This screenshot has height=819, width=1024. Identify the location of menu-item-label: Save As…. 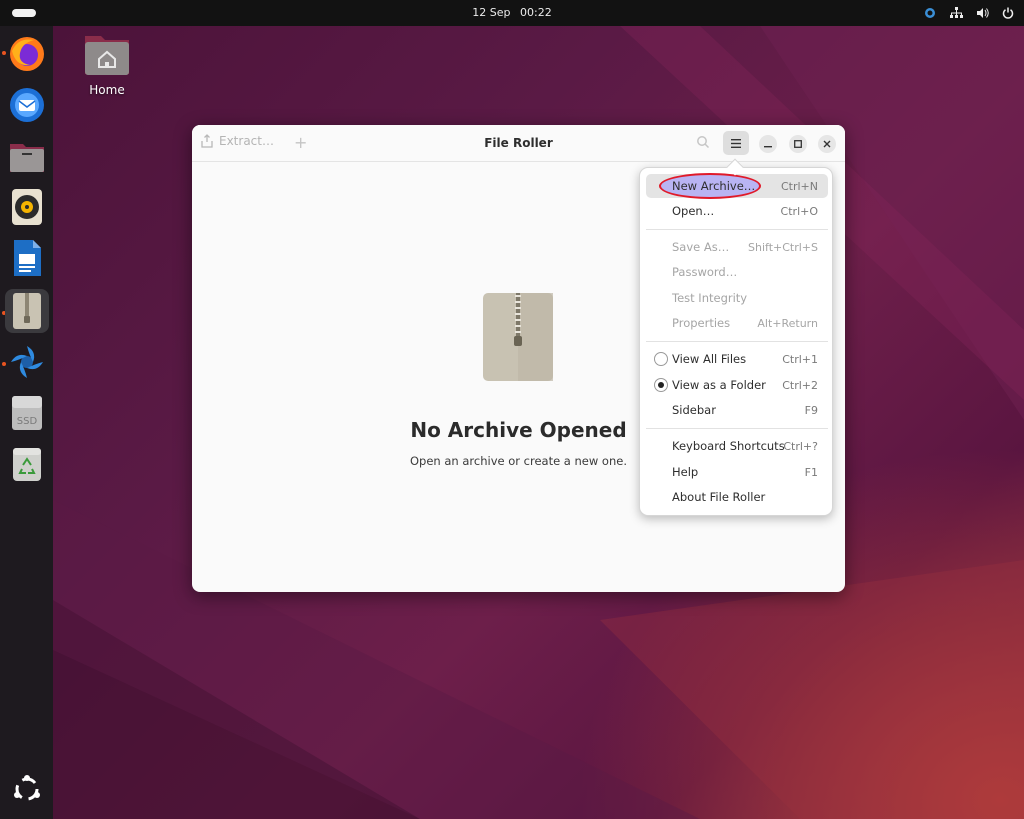
(701, 247).